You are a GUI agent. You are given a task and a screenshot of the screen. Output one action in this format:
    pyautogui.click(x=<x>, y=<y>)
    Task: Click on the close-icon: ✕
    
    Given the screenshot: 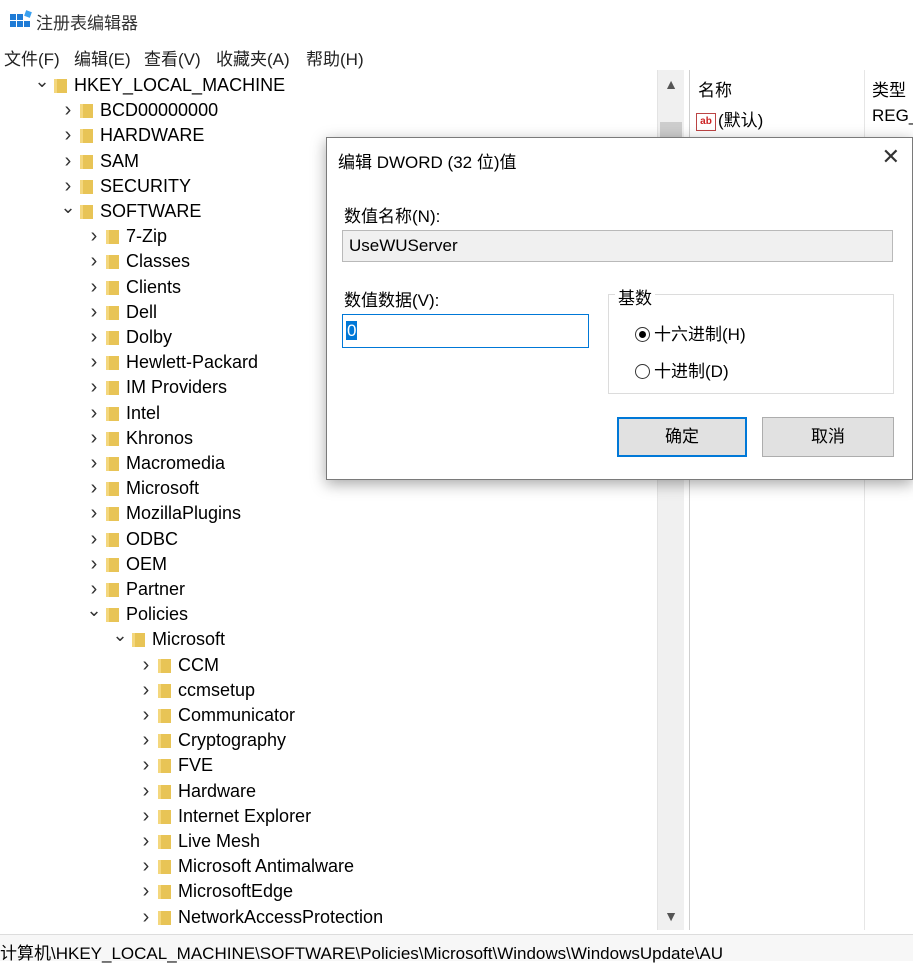 What is the action you would take?
    pyautogui.click(x=891, y=157)
    